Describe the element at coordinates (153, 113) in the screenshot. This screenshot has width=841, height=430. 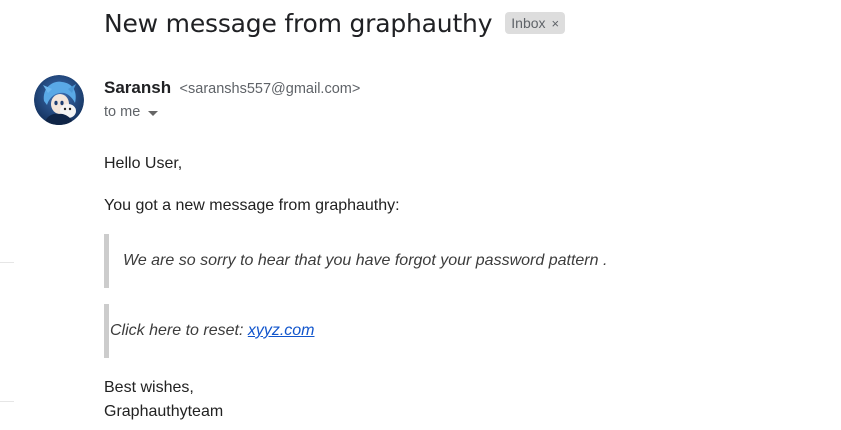
I see `chevron-down-icon` at that location.